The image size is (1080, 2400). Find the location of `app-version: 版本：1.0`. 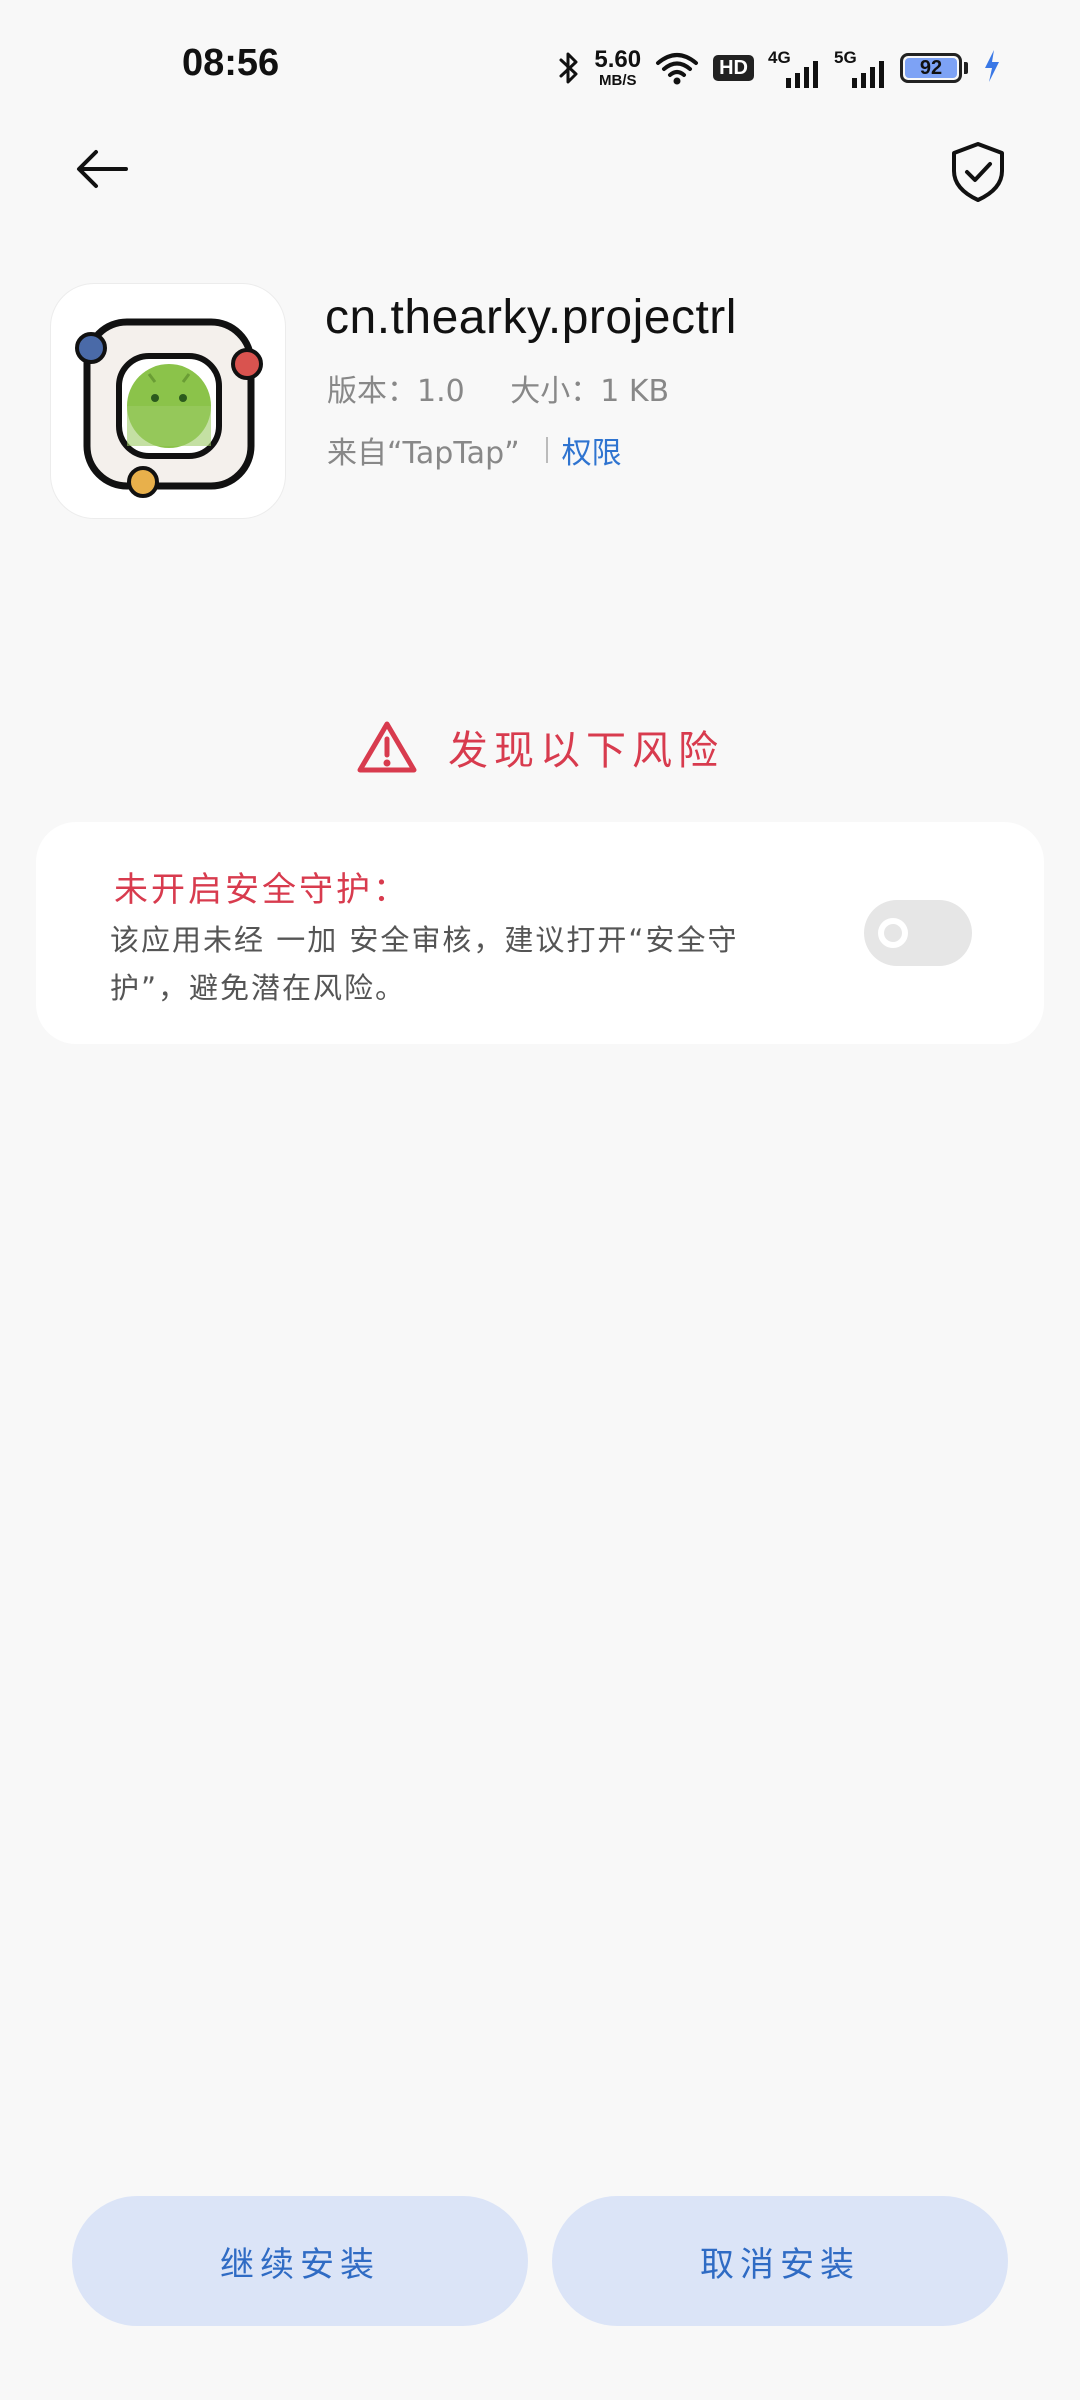

app-version: 版本：1.0 is located at coordinates (396, 391).